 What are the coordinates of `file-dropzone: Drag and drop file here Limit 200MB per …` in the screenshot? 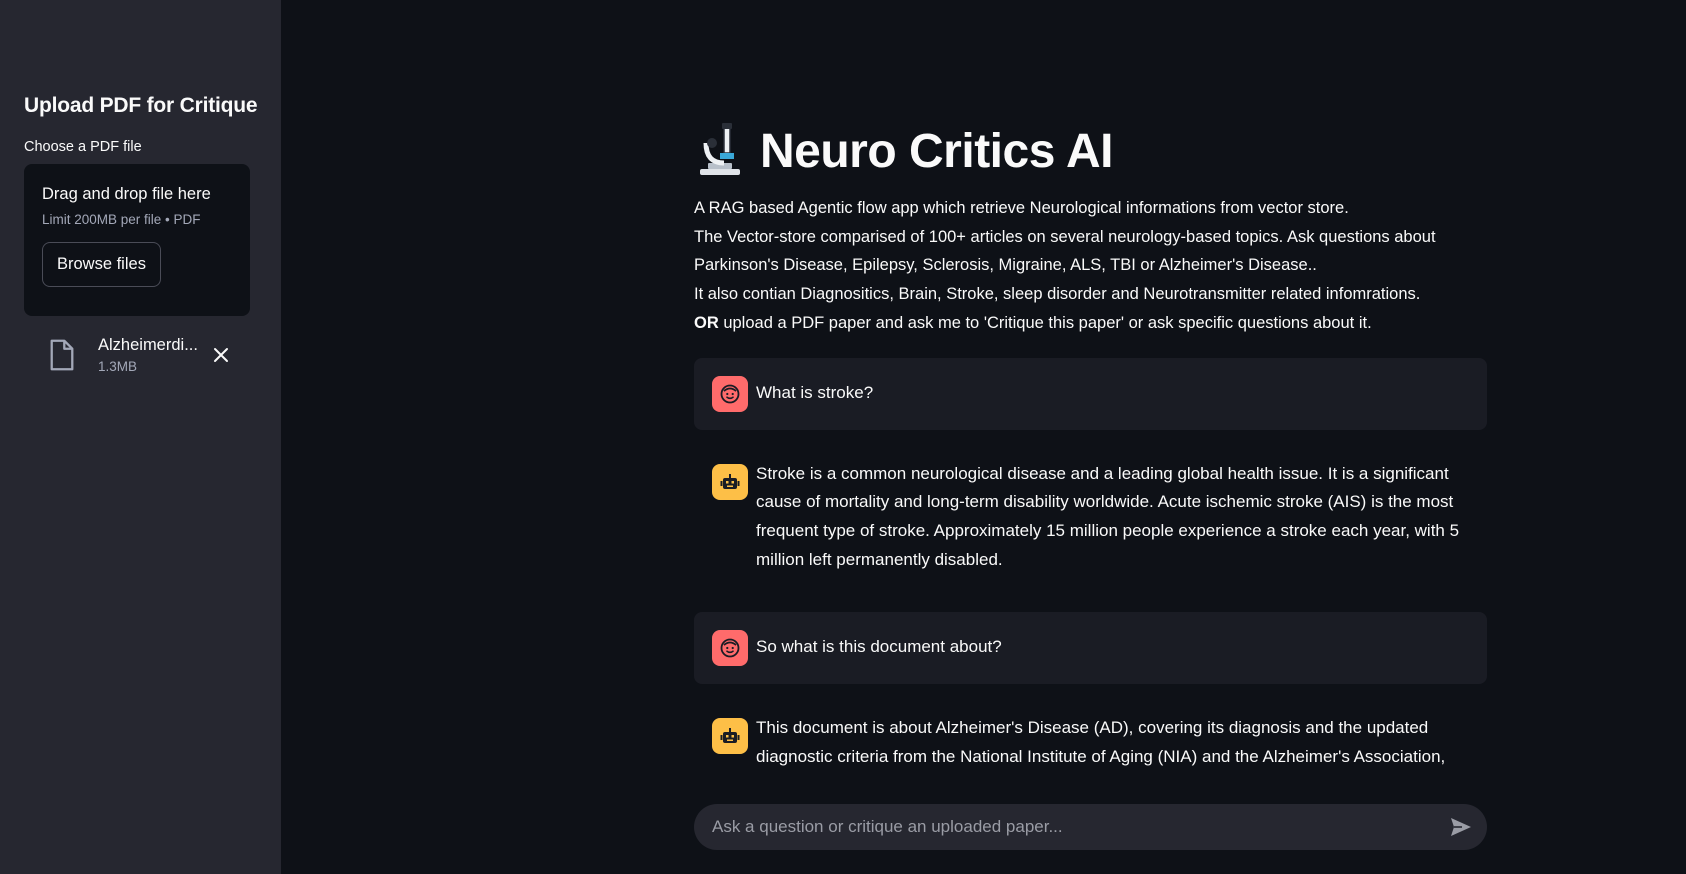 It's located at (137, 240).